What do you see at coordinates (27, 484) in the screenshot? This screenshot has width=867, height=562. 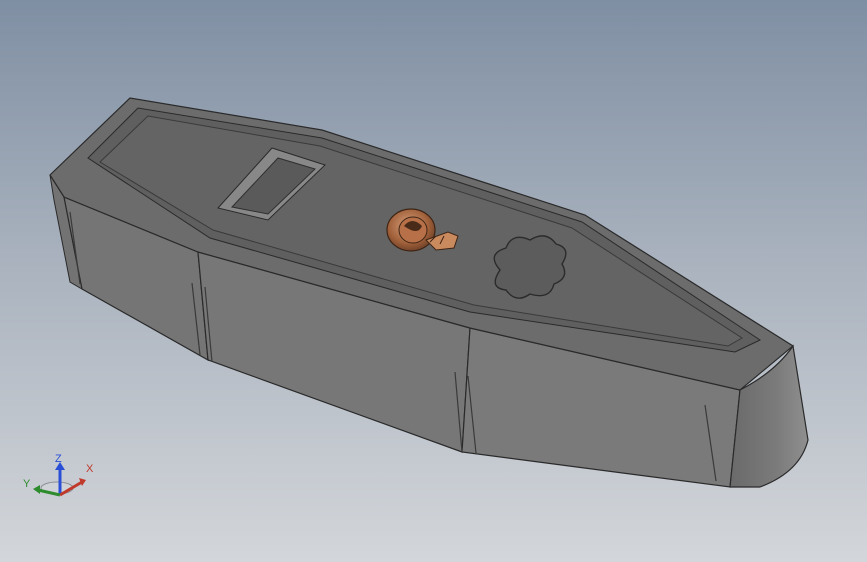 I see `y-axis-label: Y` at bounding box center [27, 484].